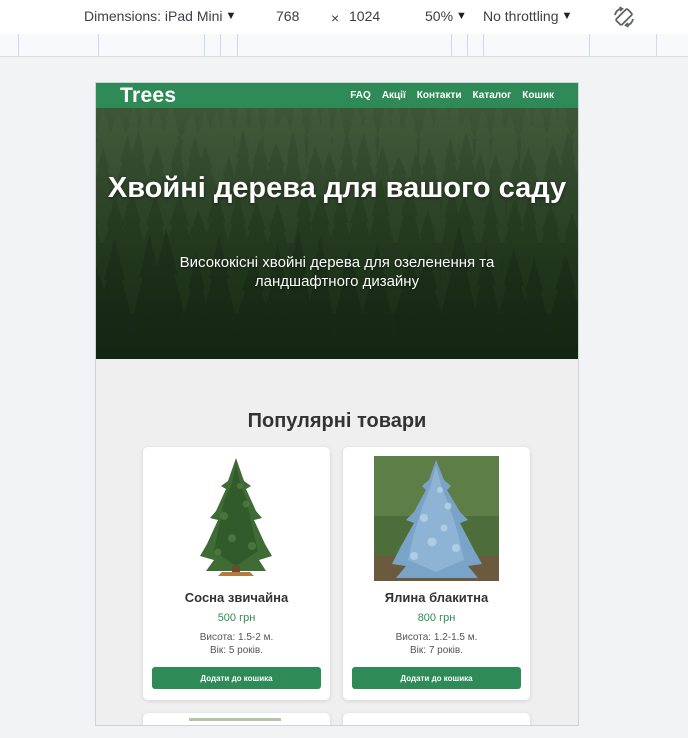 The image size is (688, 738). I want to click on zoom-value: 50%, so click(439, 16).